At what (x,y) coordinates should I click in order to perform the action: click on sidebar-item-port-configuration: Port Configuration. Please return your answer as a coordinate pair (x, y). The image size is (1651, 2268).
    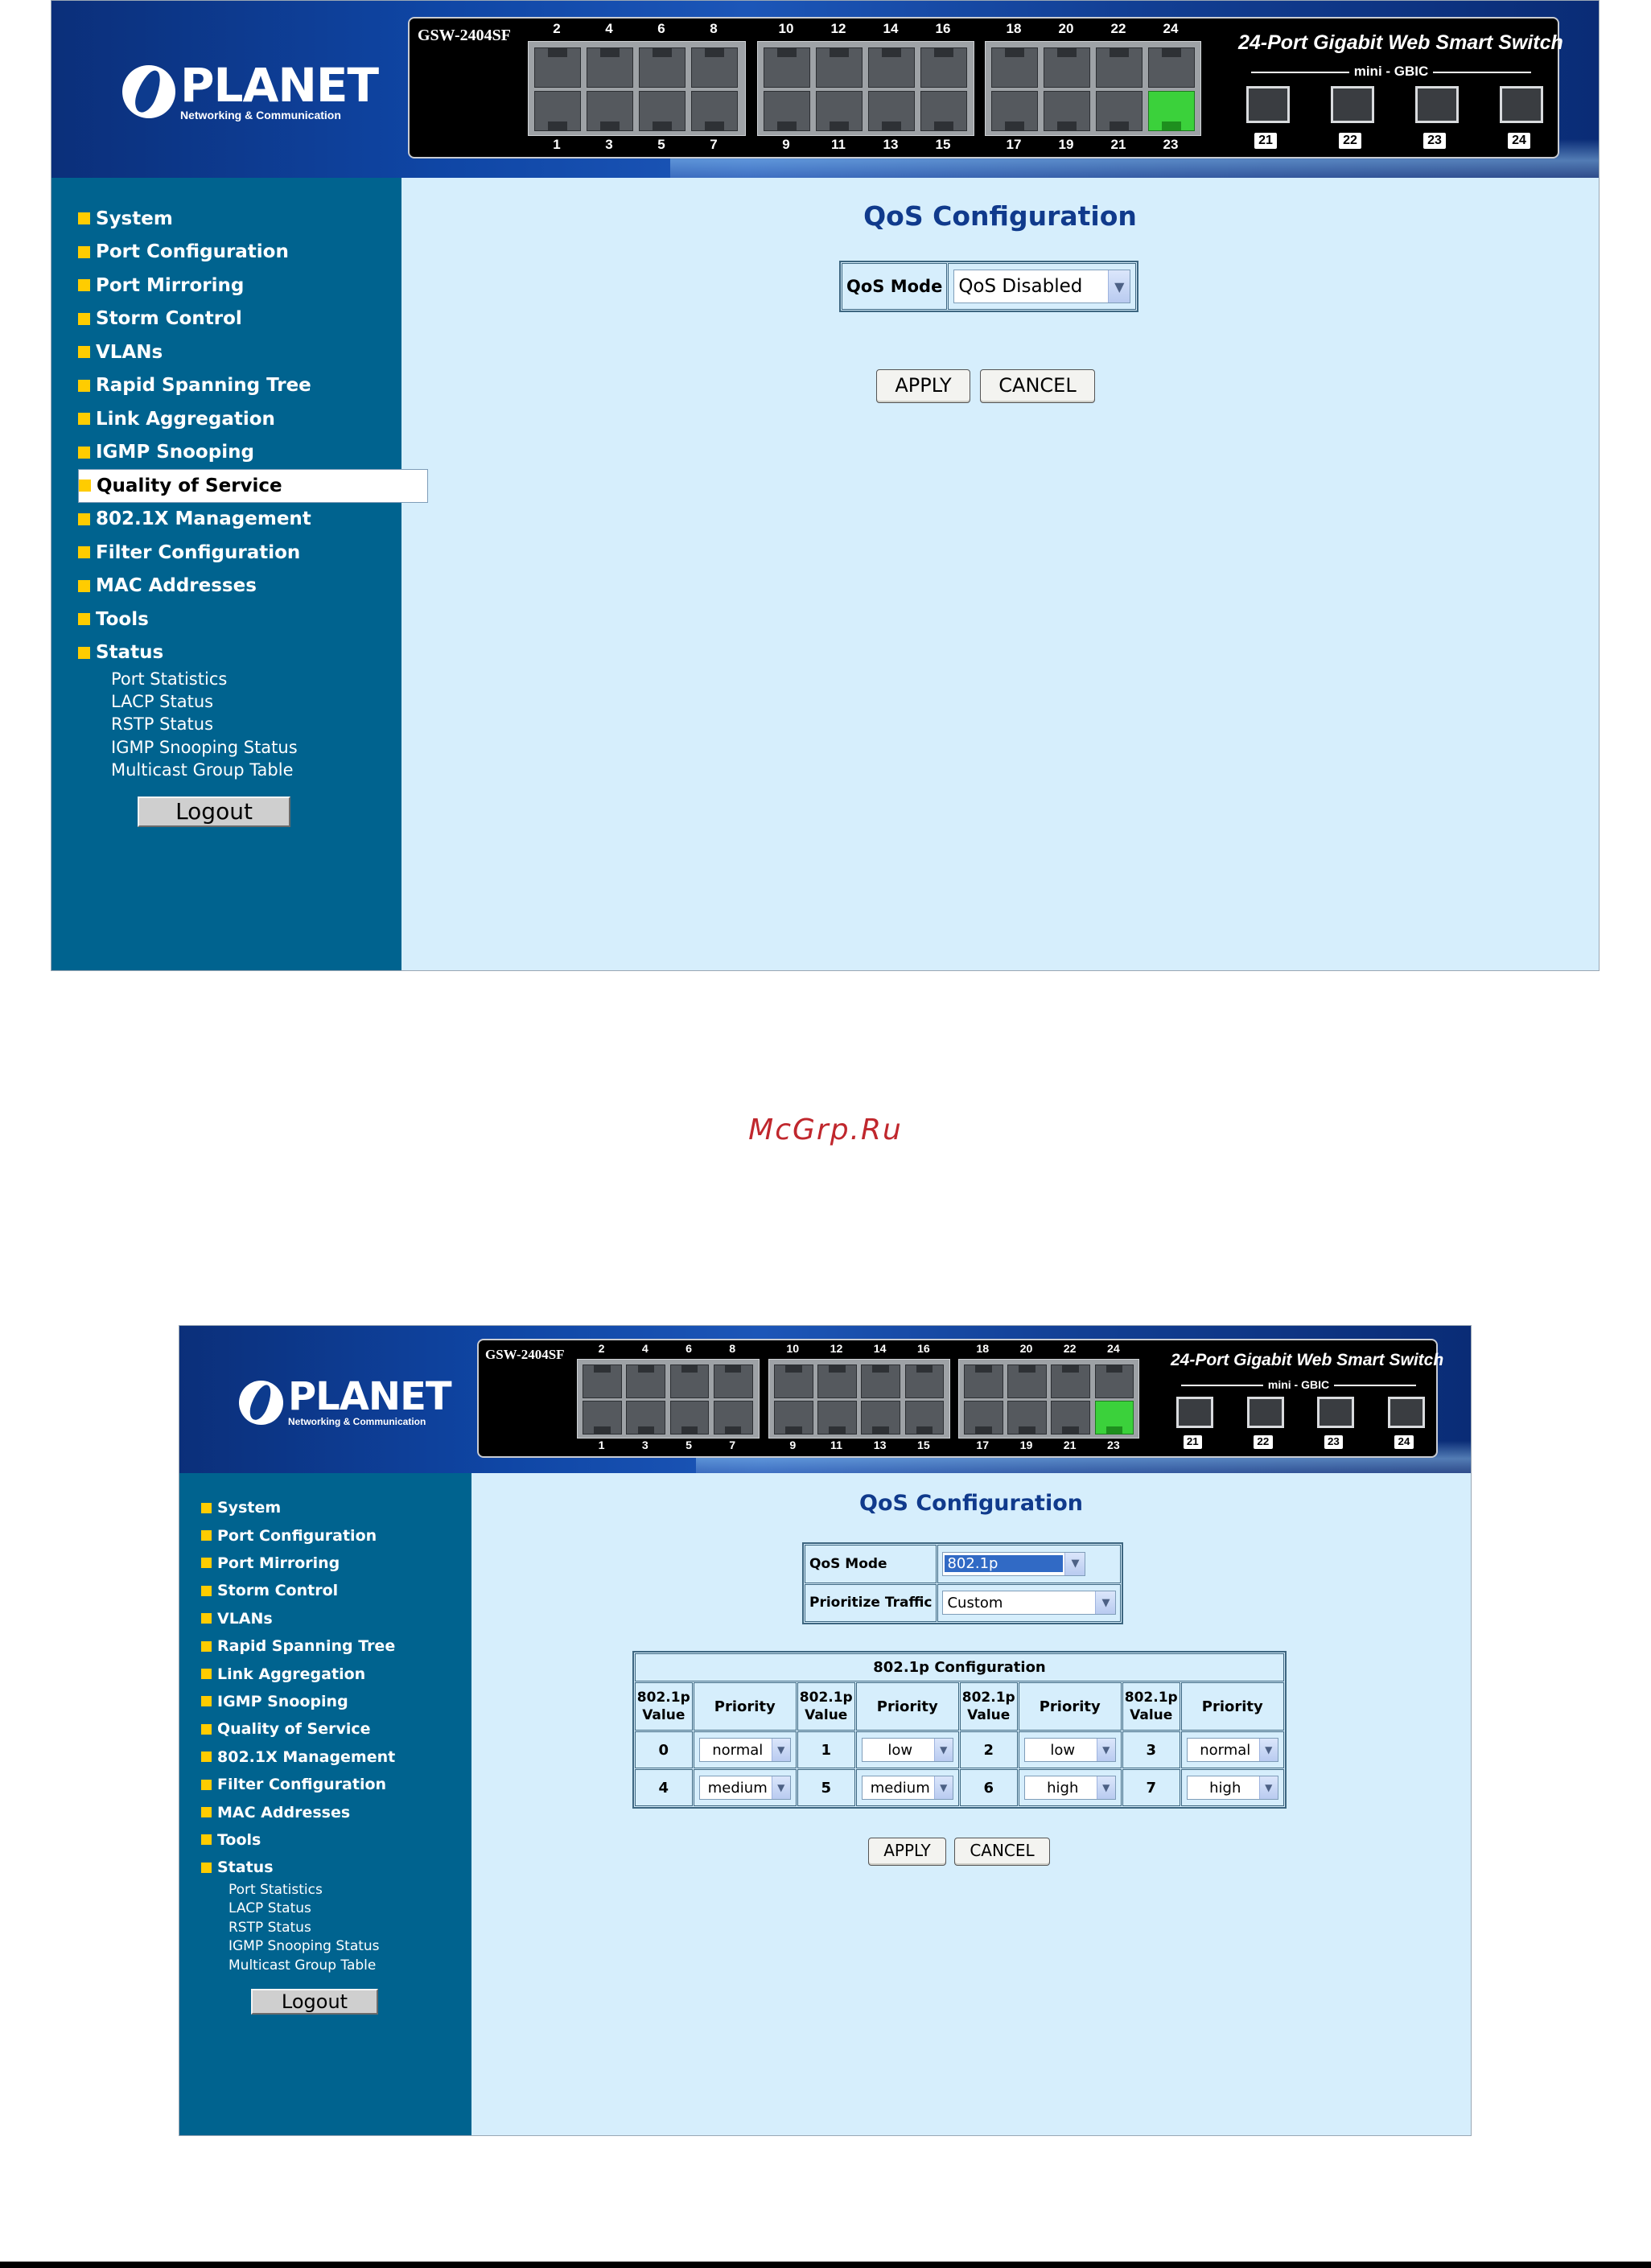
    Looking at the image, I should click on (289, 1535).